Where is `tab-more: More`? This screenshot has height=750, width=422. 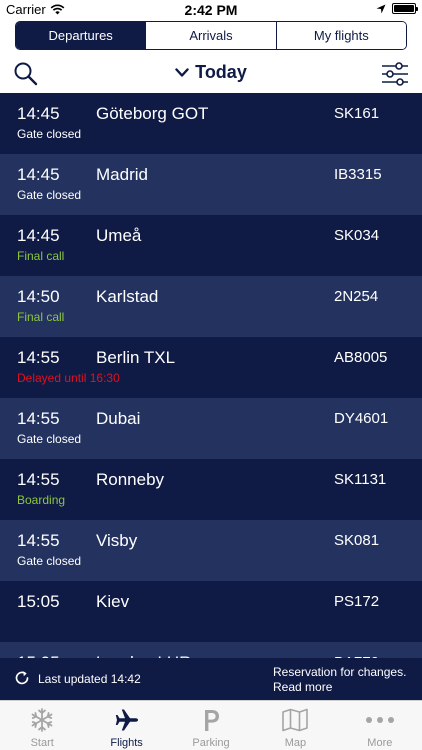 tab-more: More is located at coordinates (380, 725).